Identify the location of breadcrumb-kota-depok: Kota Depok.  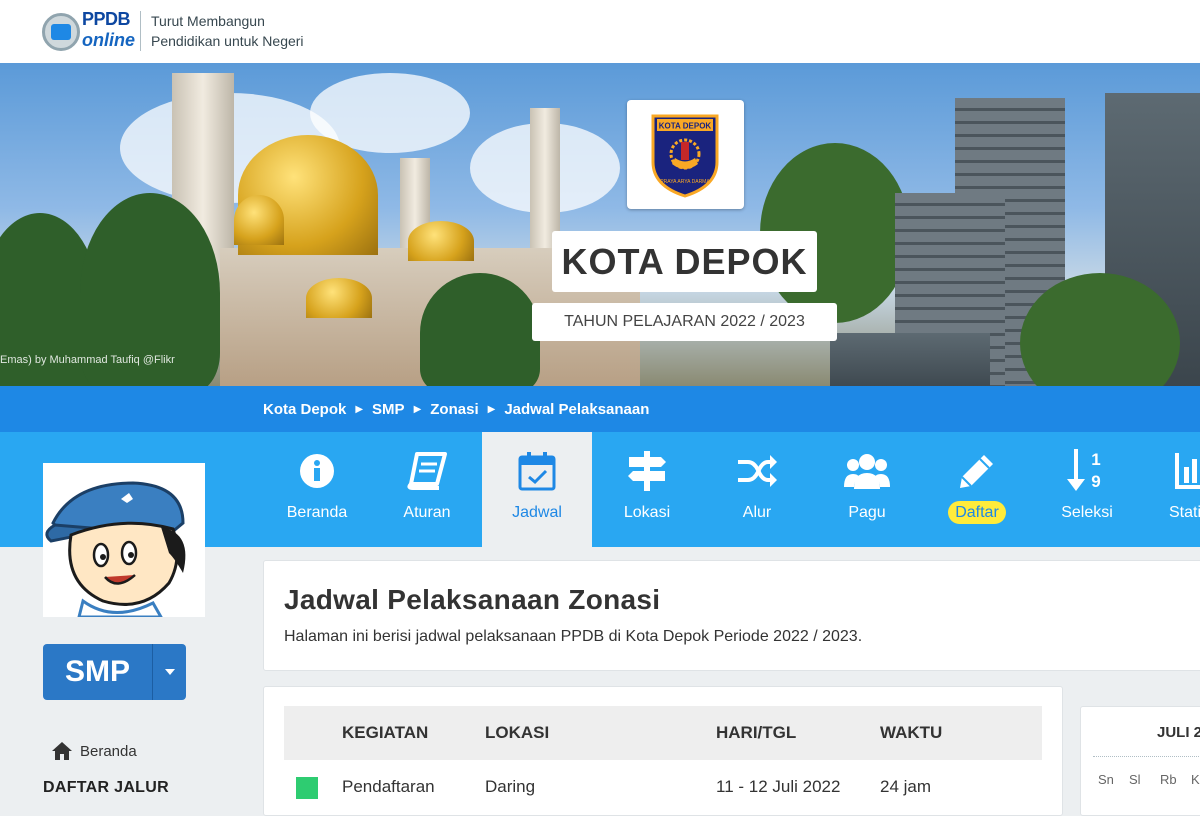
(304, 409).